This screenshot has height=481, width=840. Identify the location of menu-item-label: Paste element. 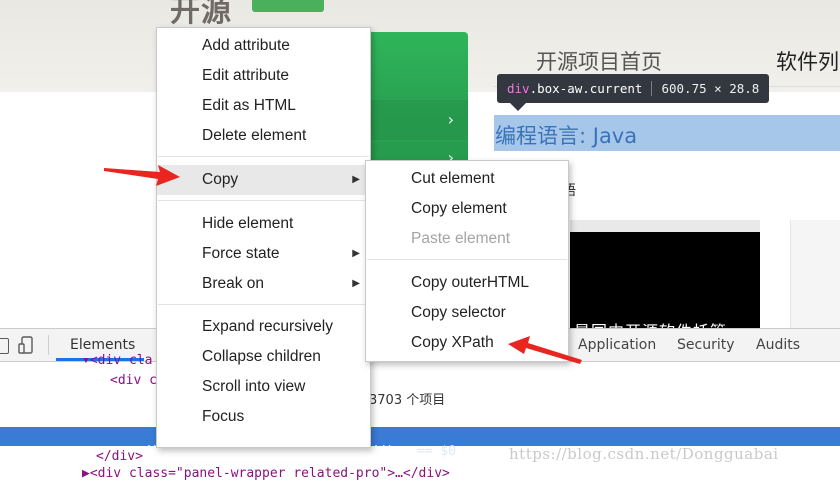
(461, 238).